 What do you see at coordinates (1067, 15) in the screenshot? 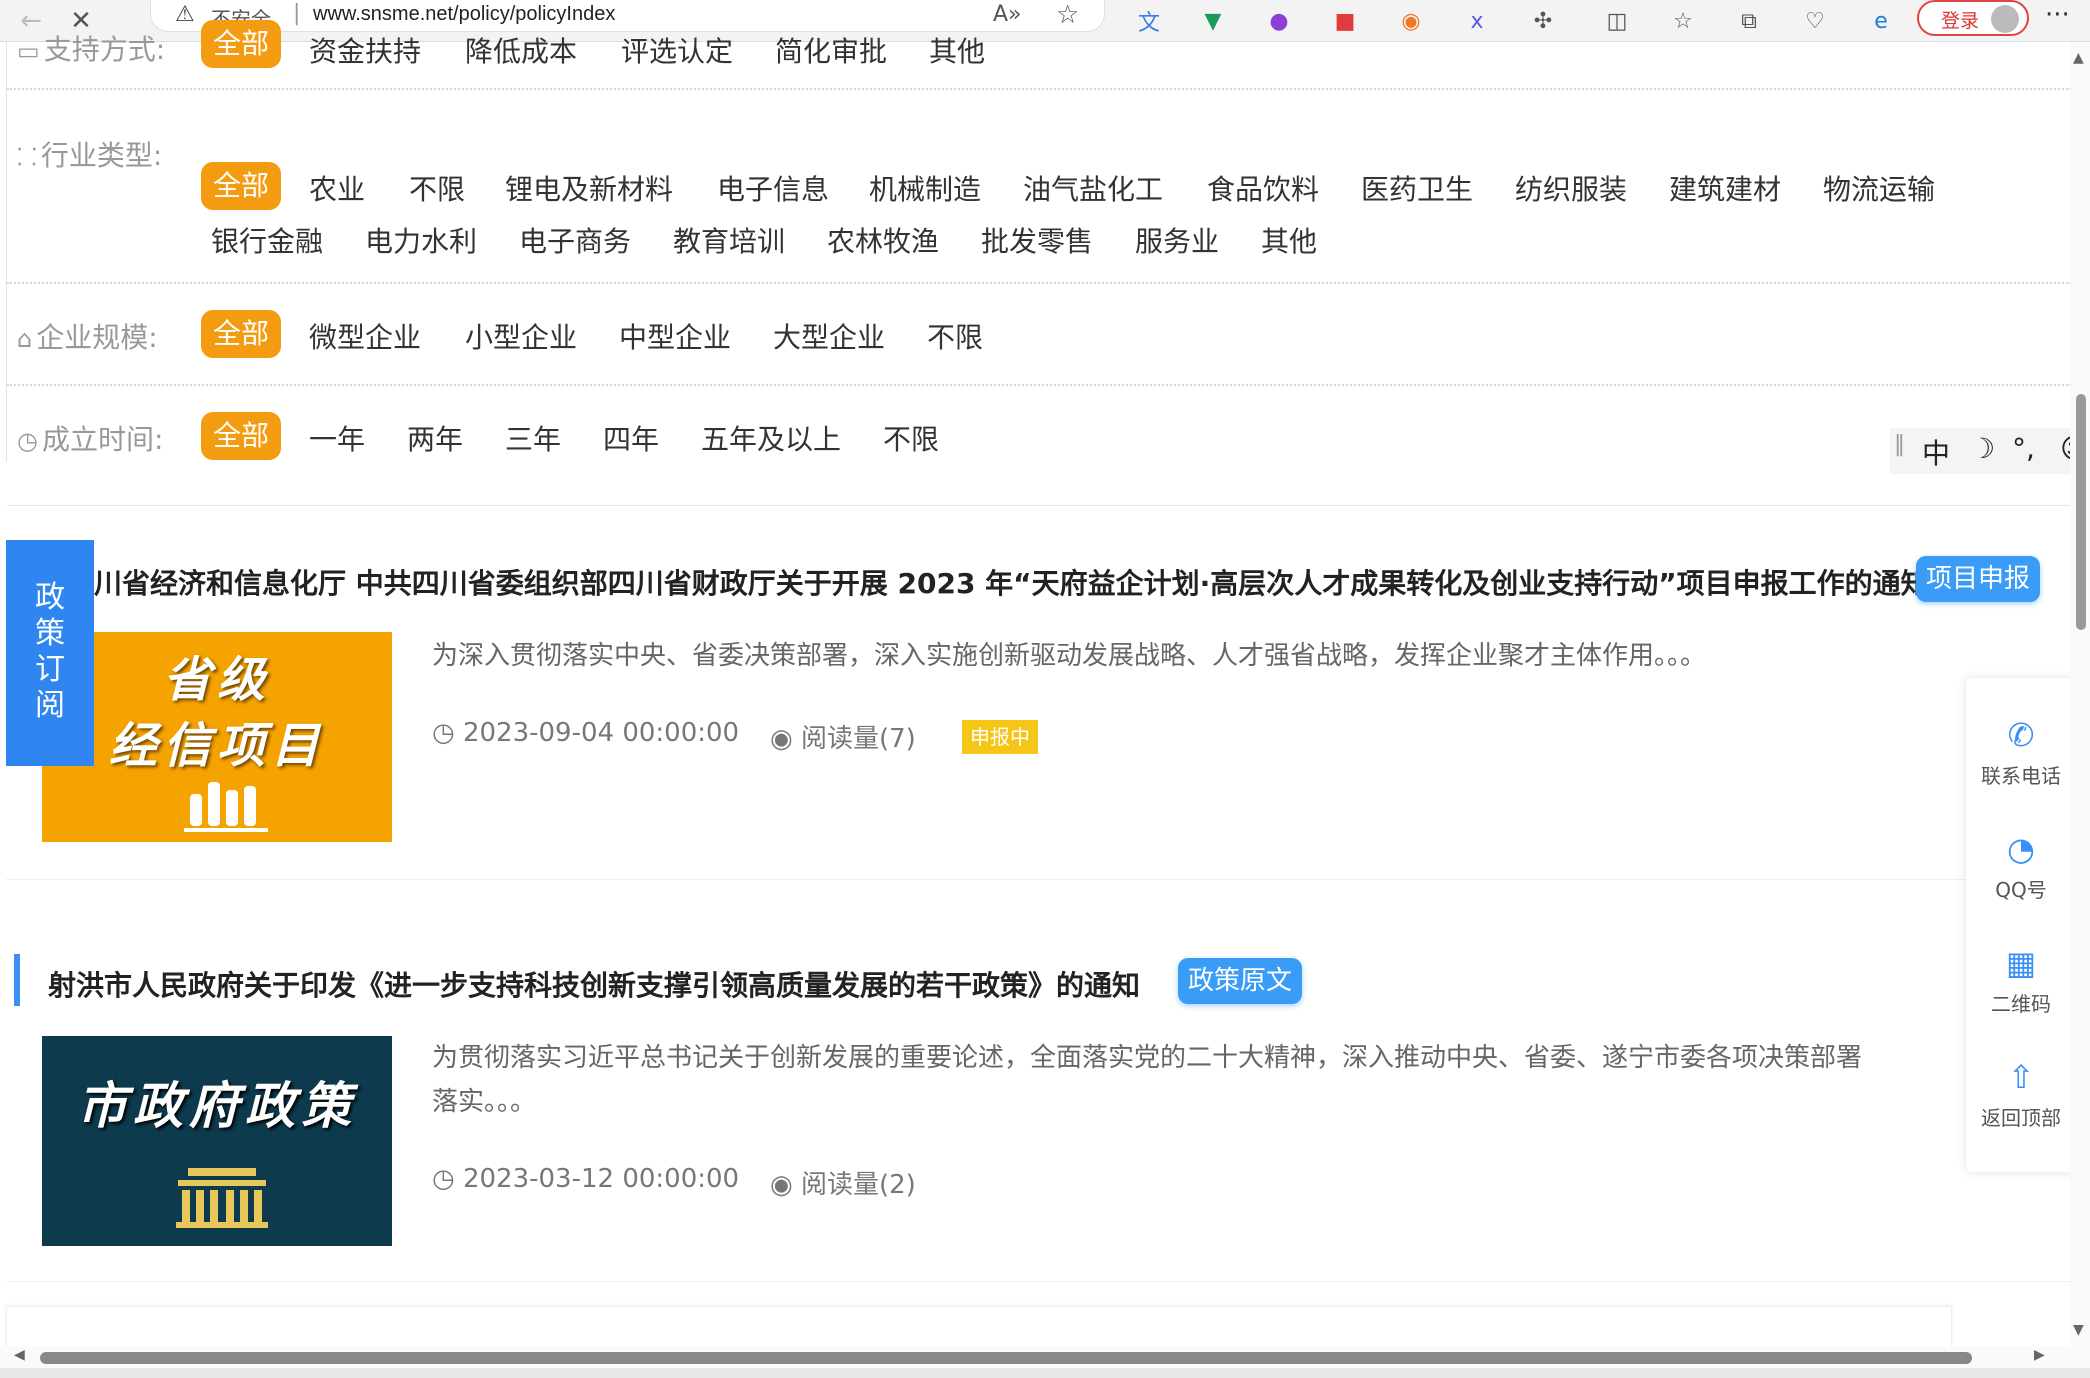
I see `favorite-star-icon: ☆` at bounding box center [1067, 15].